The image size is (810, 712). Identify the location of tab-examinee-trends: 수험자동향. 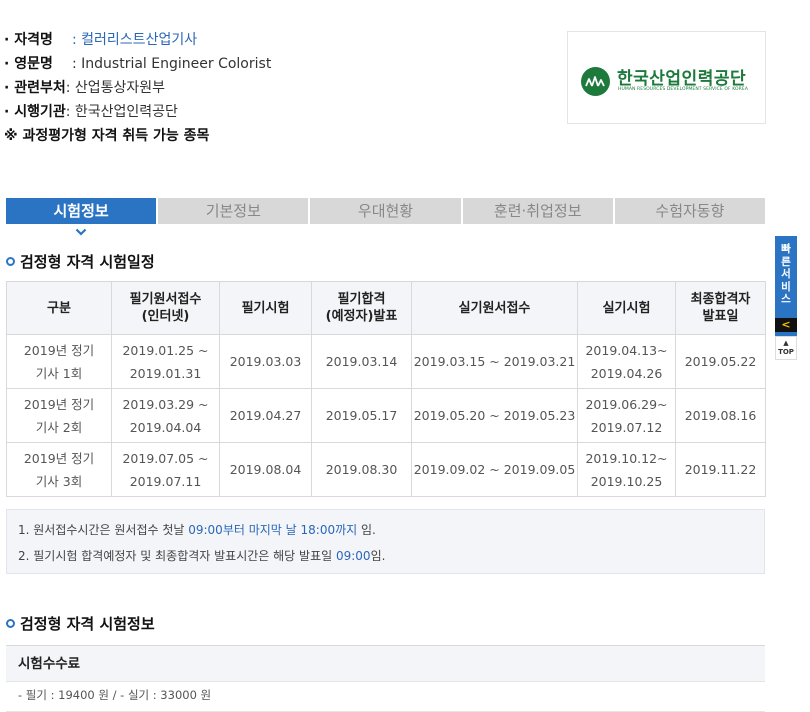
(690, 211).